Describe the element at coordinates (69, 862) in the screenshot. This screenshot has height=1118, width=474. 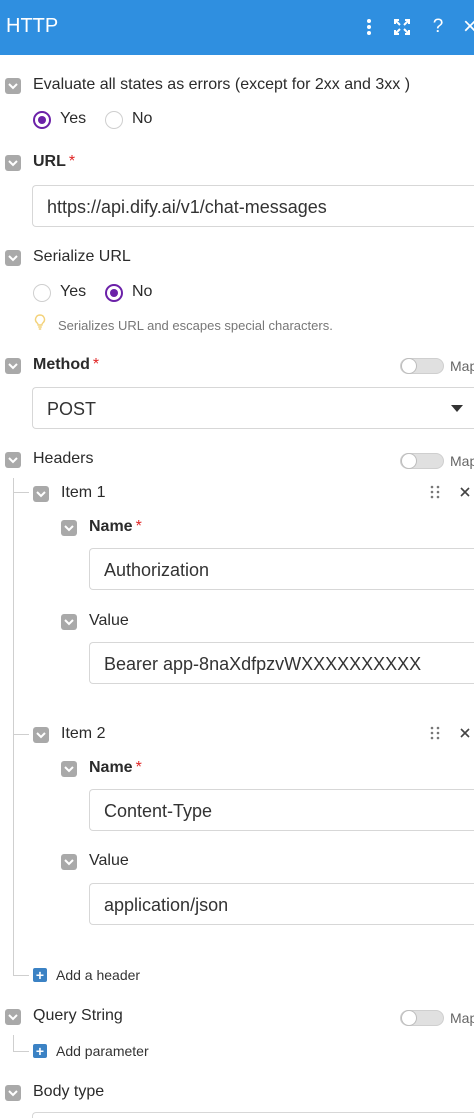
I see `collapse-checkbox-item-2-value` at that location.